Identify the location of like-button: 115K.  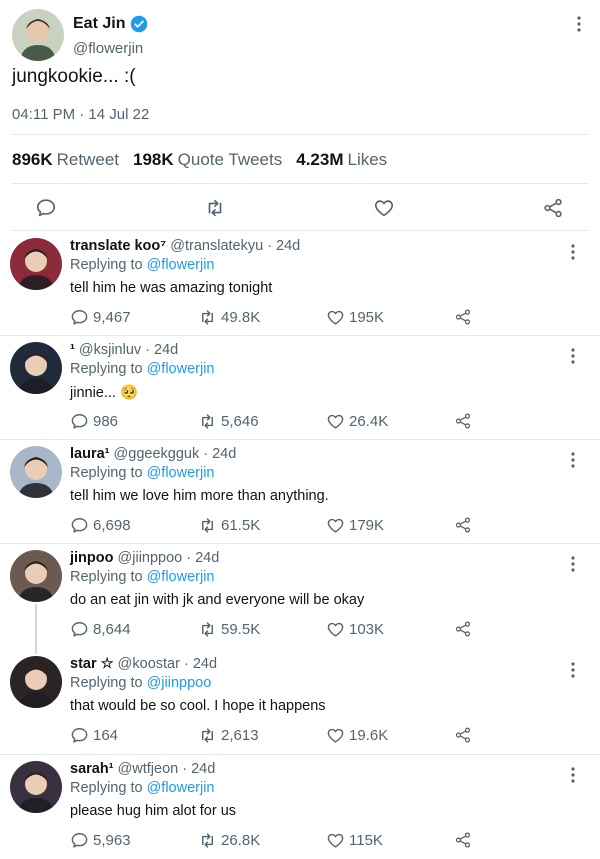
(354, 840).